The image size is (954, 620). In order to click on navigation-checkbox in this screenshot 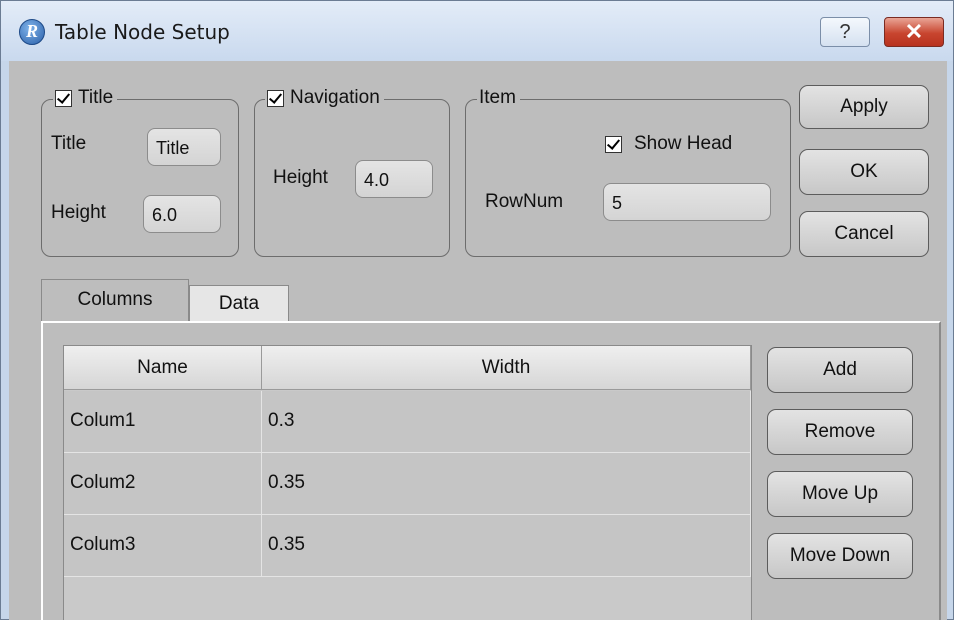, I will do `click(275, 98)`.